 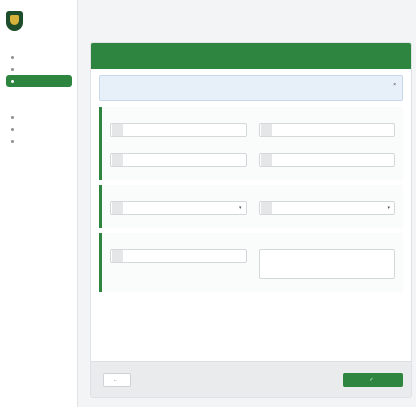 I want to click on form-section-2: ▾ ▾, so click(x=251, y=206).